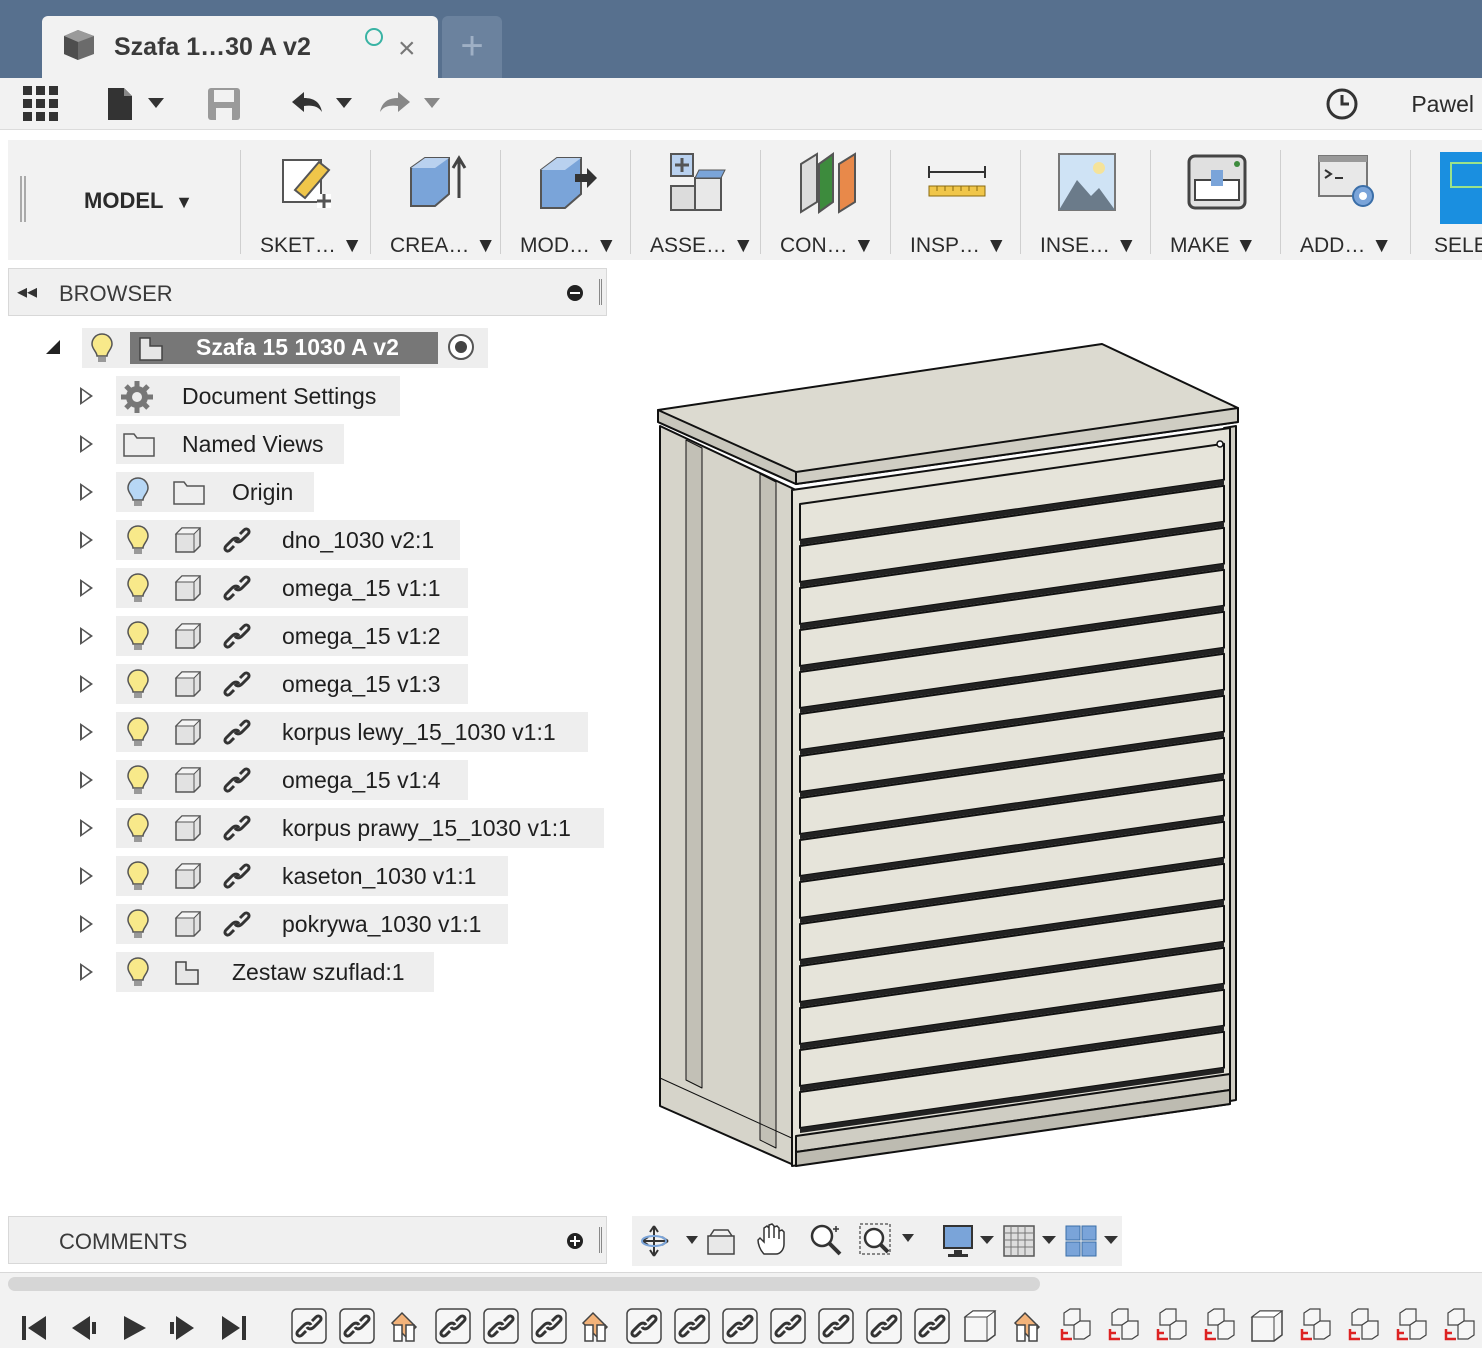 The width and height of the screenshot is (1482, 1348). Describe the element at coordinates (312, 924) in the screenshot. I see `browser-item-occurrence: pokrywa_1030 v1:1` at that location.